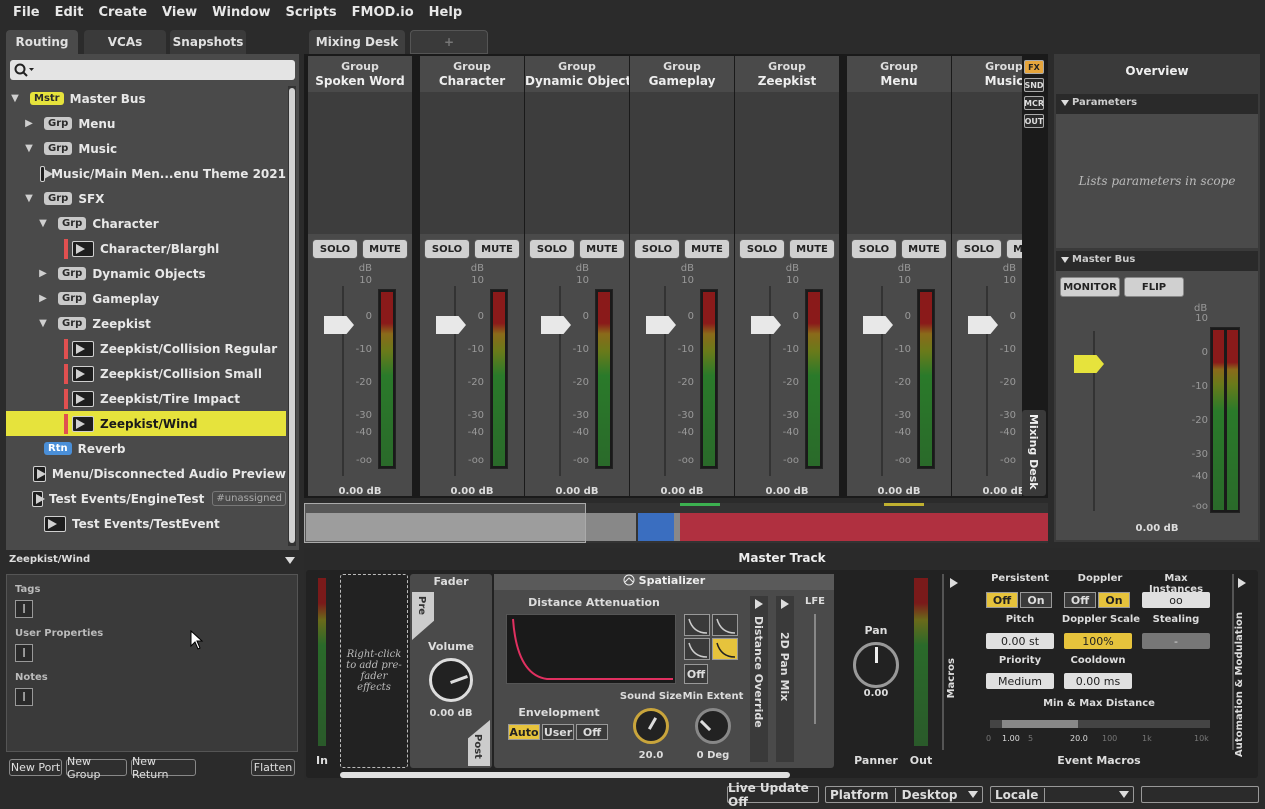  Describe the element at coordinates (27, 12) in the screenshot. I see `menu-file: File` at that location.